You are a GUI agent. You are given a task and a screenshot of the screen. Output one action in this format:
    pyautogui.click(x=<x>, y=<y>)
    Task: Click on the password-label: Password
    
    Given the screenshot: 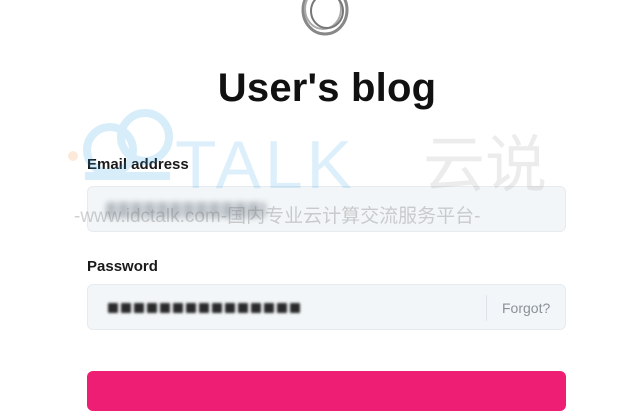 What is the action you would take?
    pyautogui.click(x=122, y=266)
    